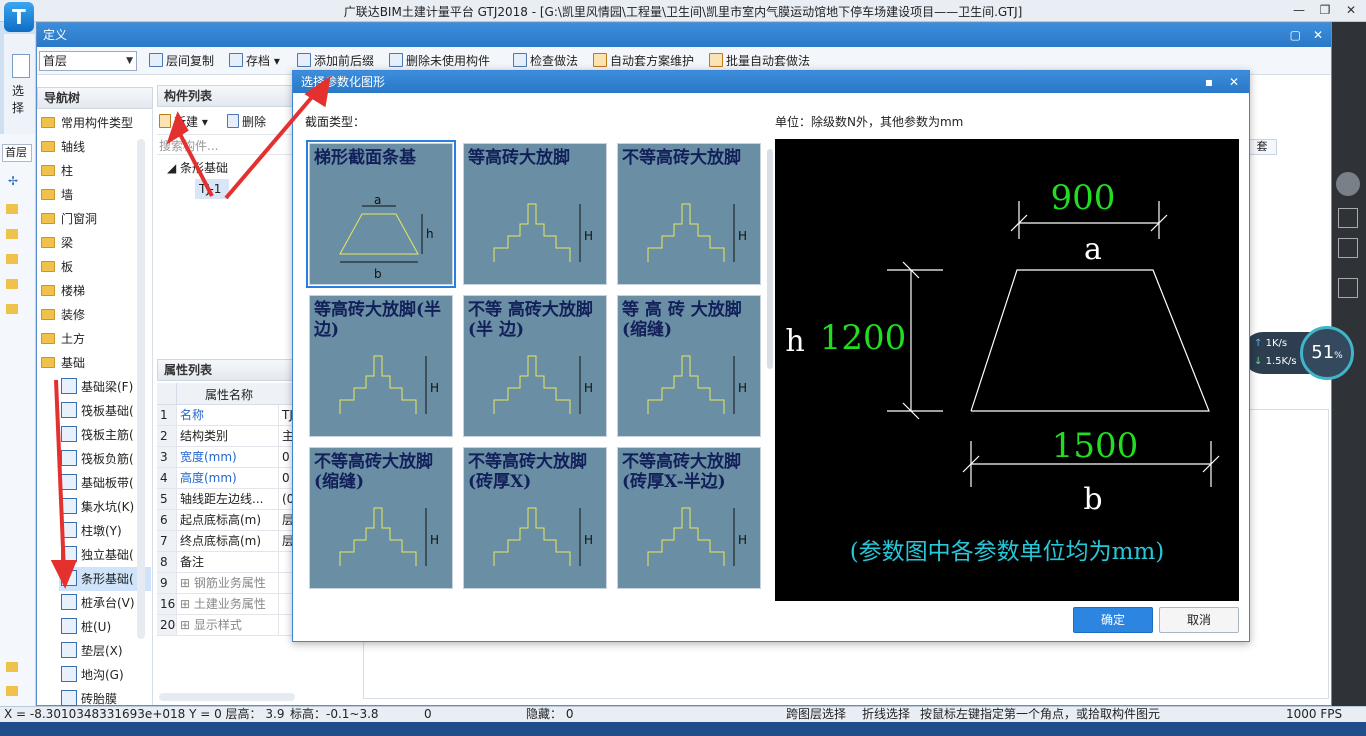  Describe the element at coordinates (228, 541) in the screenshot. I see `property-name: 终点底标高(m)` at that location.